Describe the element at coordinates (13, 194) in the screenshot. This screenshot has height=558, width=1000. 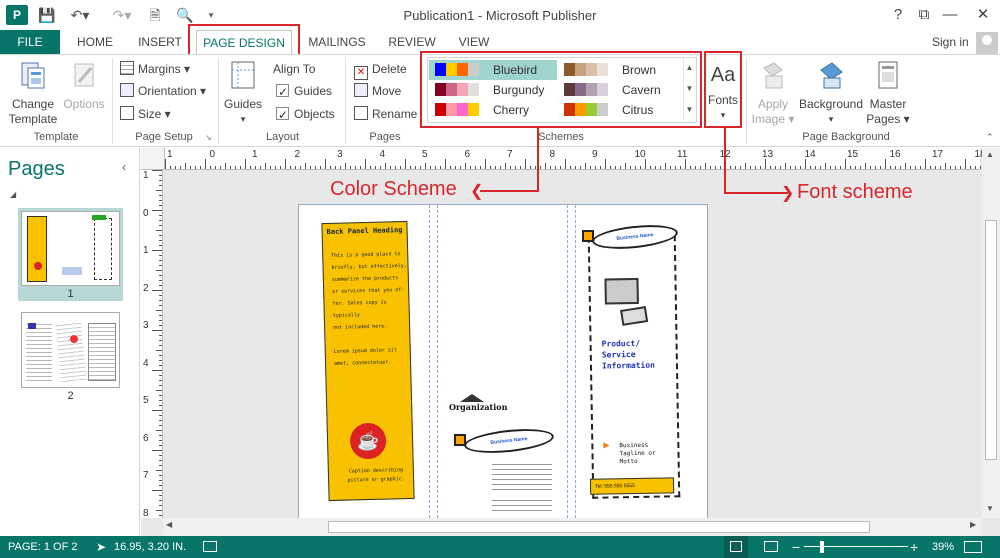
I see `section-expand-icon: ◢` at that location.